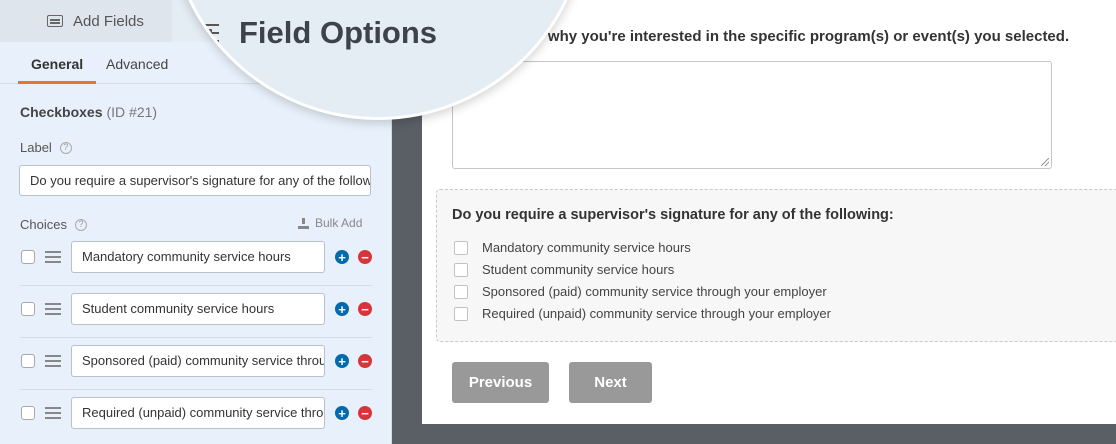 The width and height of the screenshot is (1116, 444). What do you see at coordinates (43, 224) in the screenshot?
I see `choices-caption-text: Choices` at bounding box center [43, 224].